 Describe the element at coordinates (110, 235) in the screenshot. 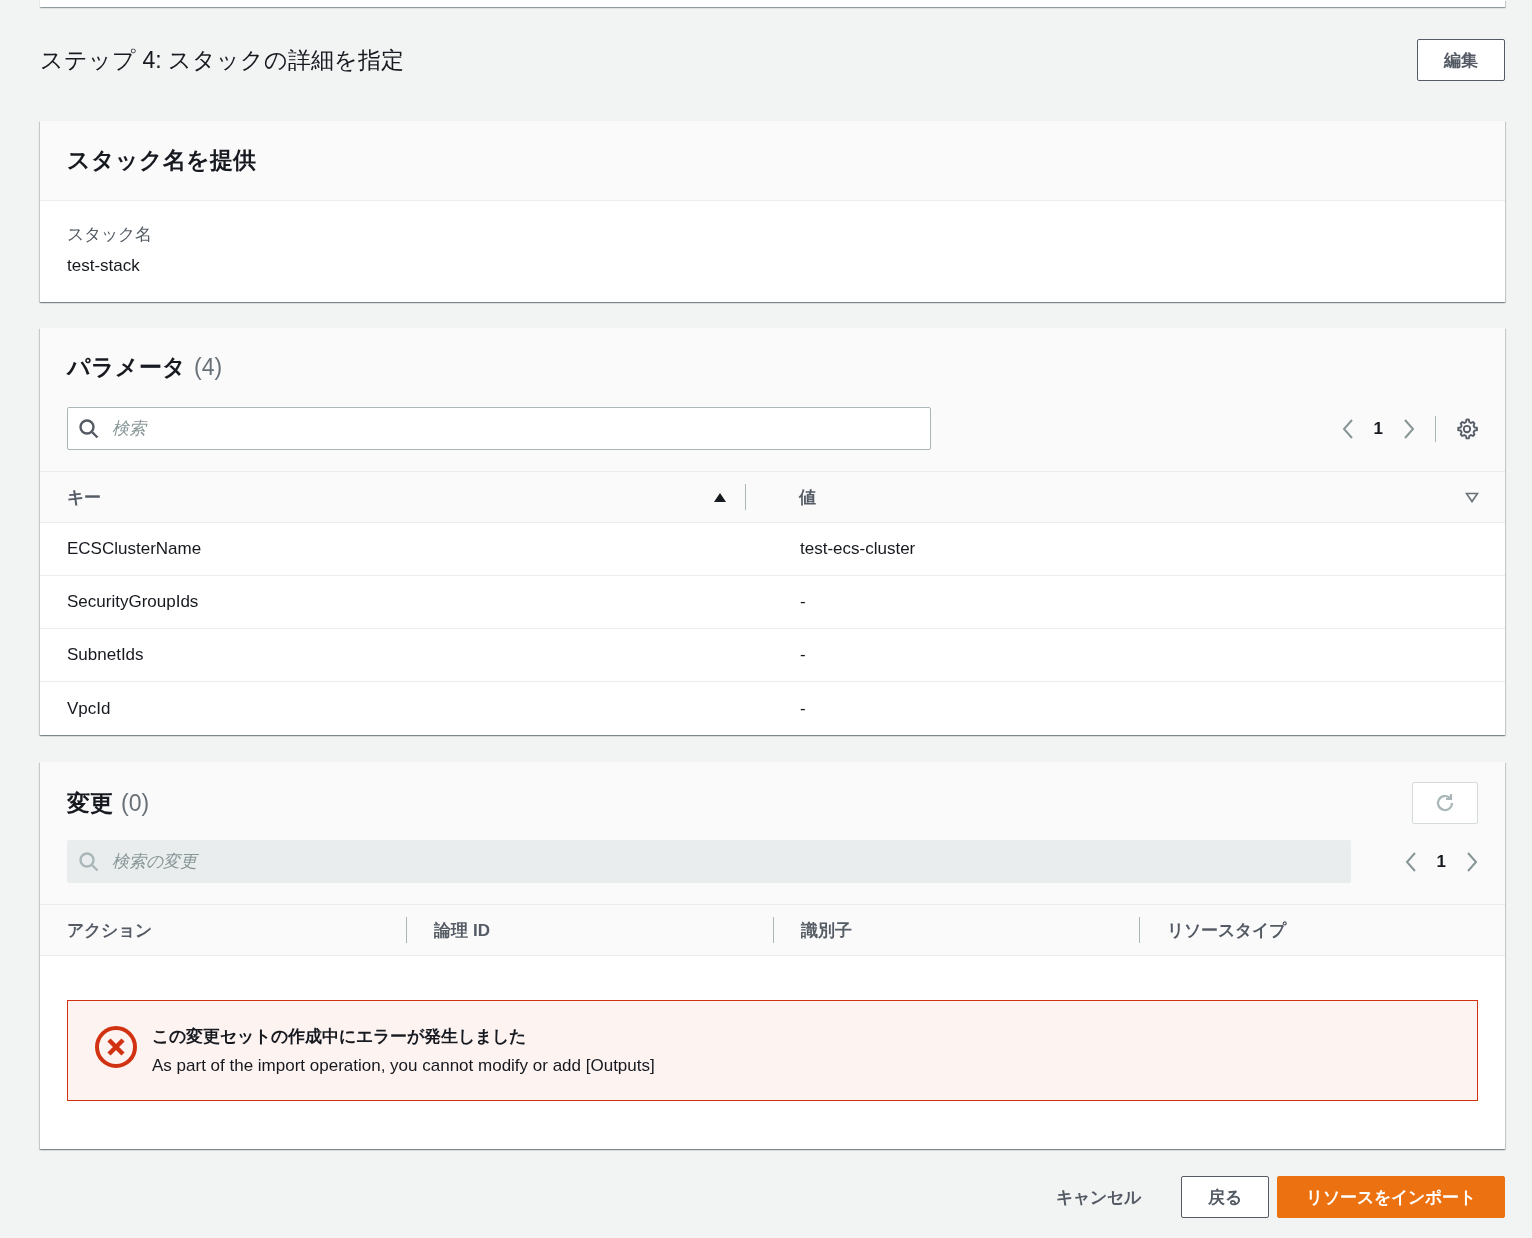

I see `field-label: スタック名` at that location.